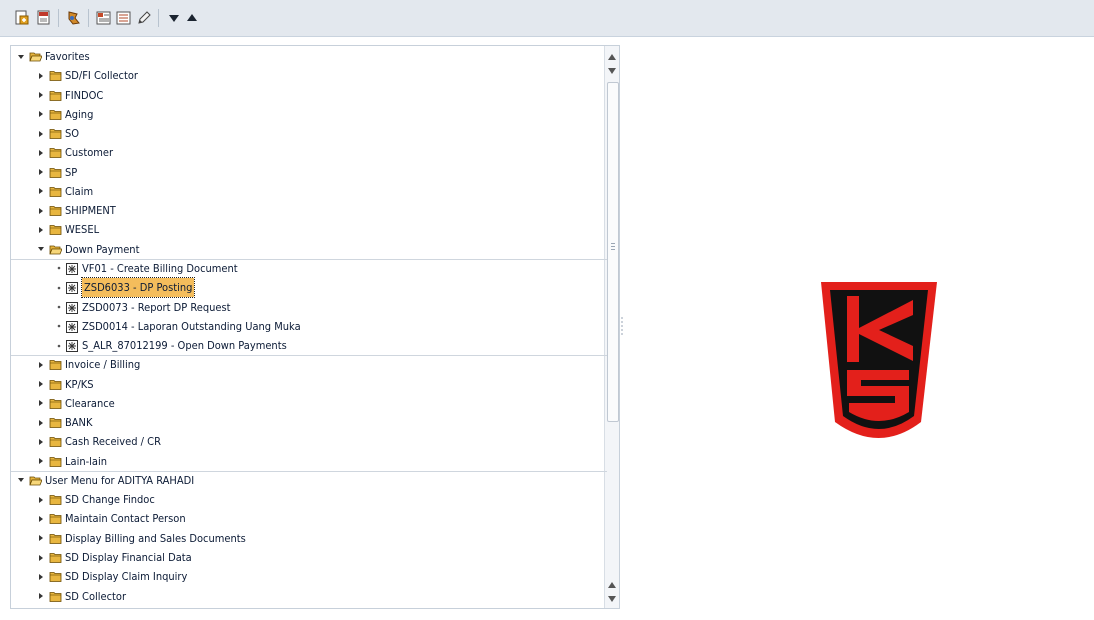 Image resolution: width=1094 pixels, height=620 pixels. What do you see at coordinates (125, 518) in the screenshot?
I see `tree-item-label: Maintain Contact Person` at bounding box center [125, 518].